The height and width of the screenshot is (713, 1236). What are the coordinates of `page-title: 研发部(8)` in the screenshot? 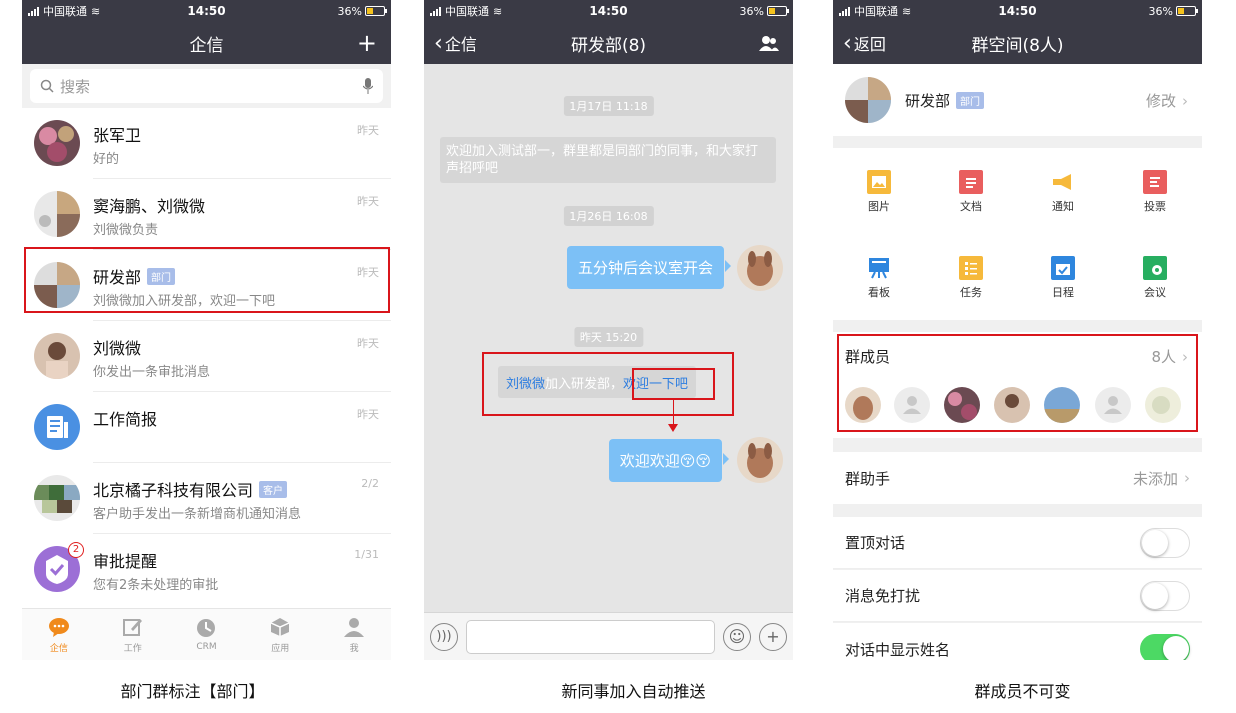 It's located at (608, 45).